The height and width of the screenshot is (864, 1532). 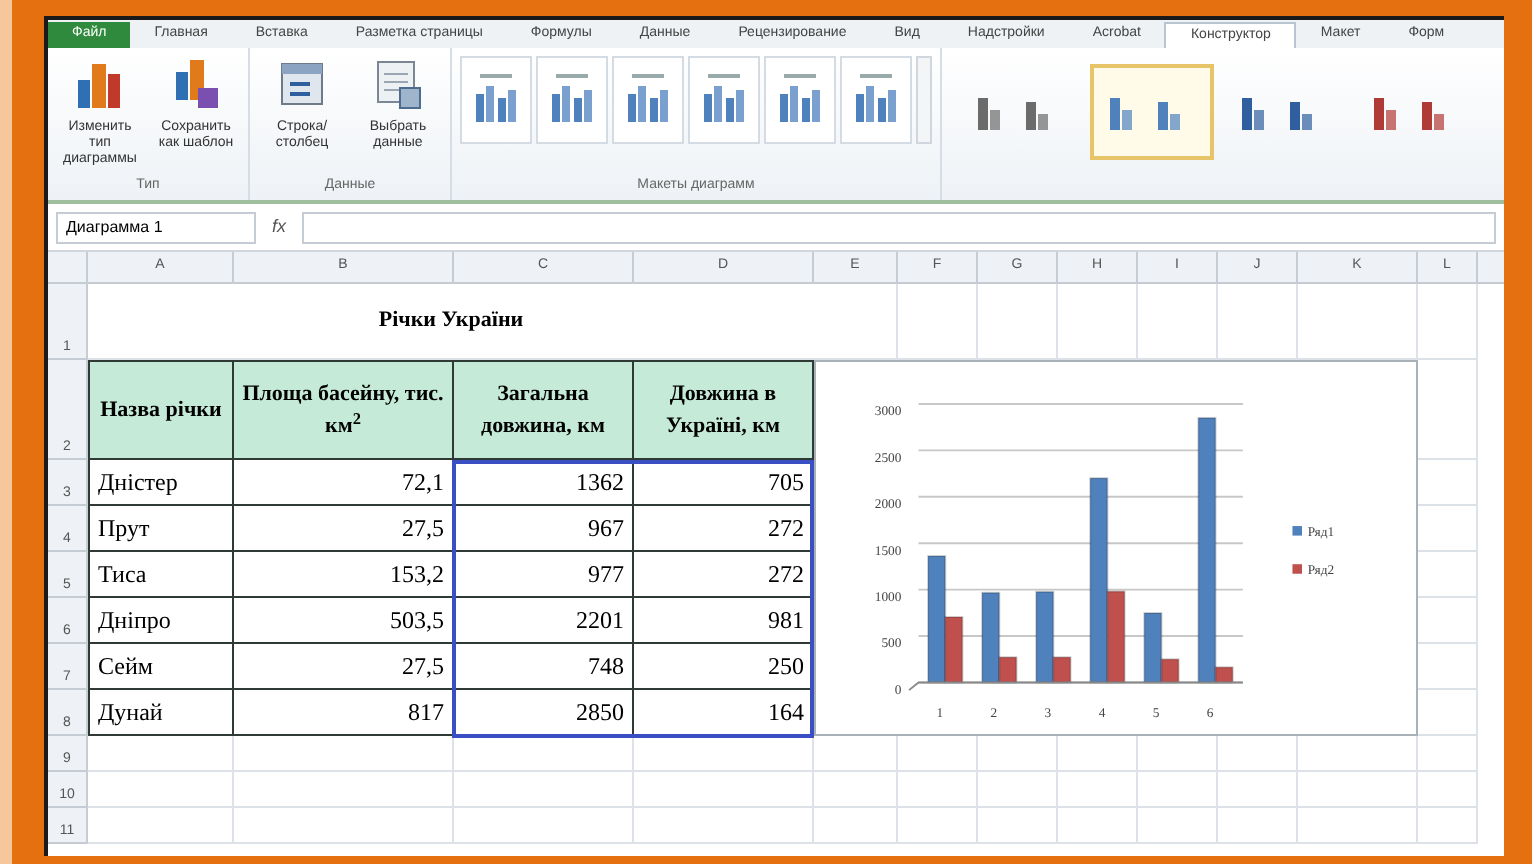 I want to click on table-cell: Тиса, so click(x=161, y=575).